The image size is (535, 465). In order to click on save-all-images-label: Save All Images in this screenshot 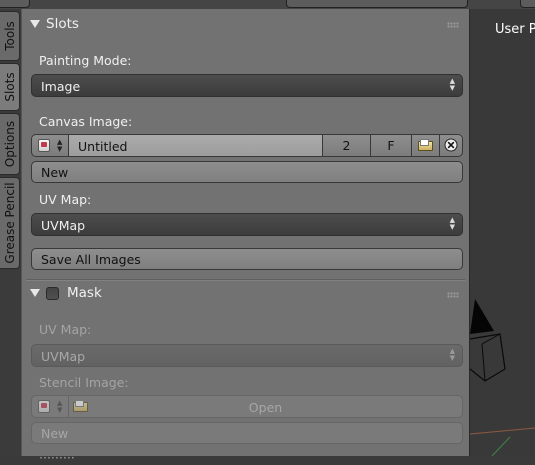, I will do `click(91, 259)`.